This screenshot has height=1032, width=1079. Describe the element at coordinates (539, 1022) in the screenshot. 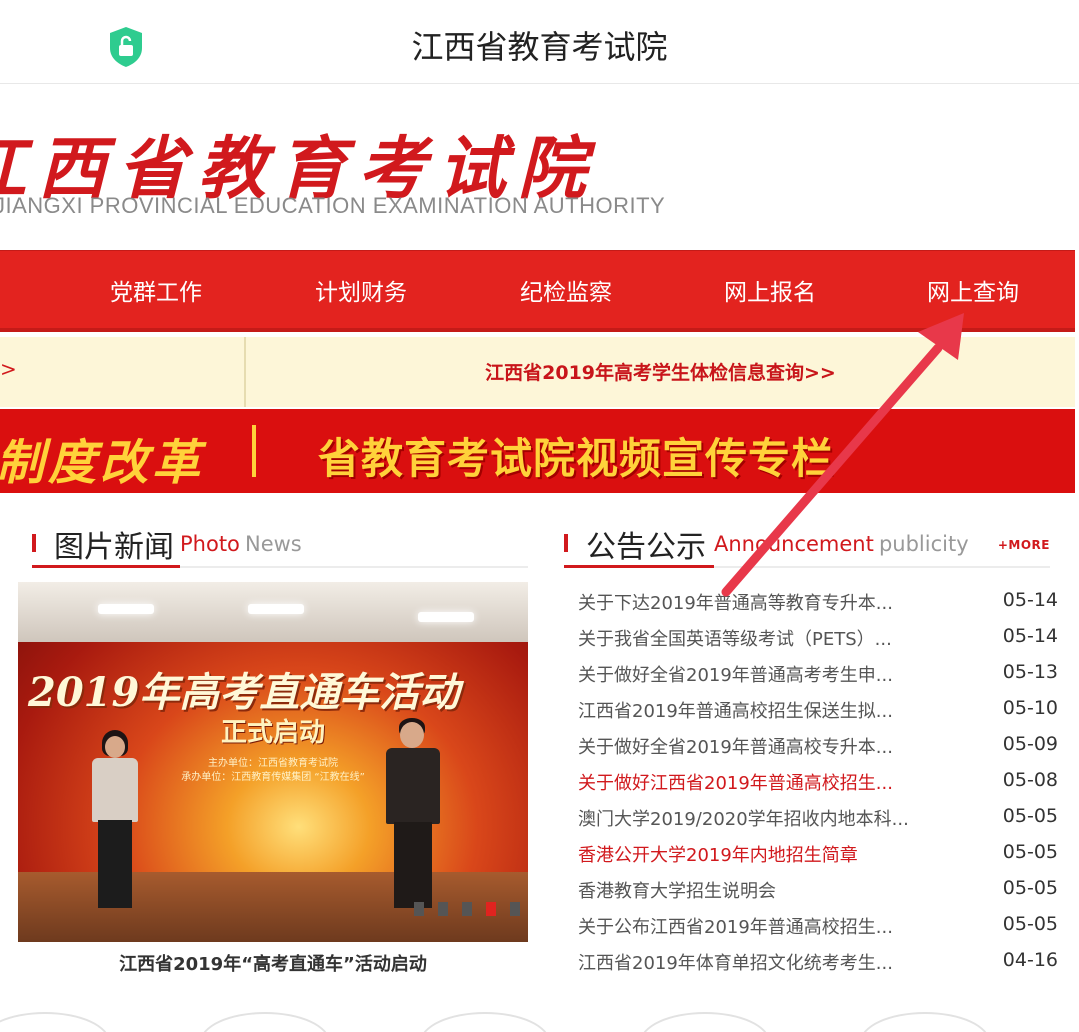

I see `bottom-shortcut-row` at that location.